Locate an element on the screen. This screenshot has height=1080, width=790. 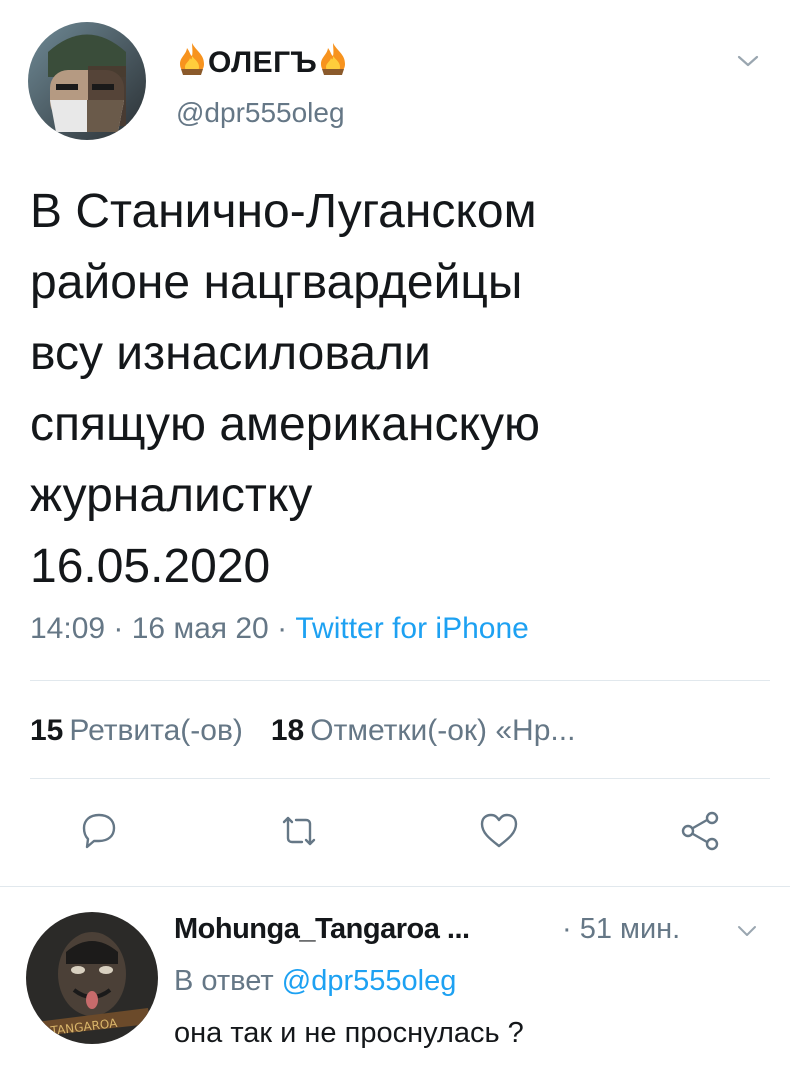
reply-text: она так и не проснулась ? is located at coordinates (349, 1033).